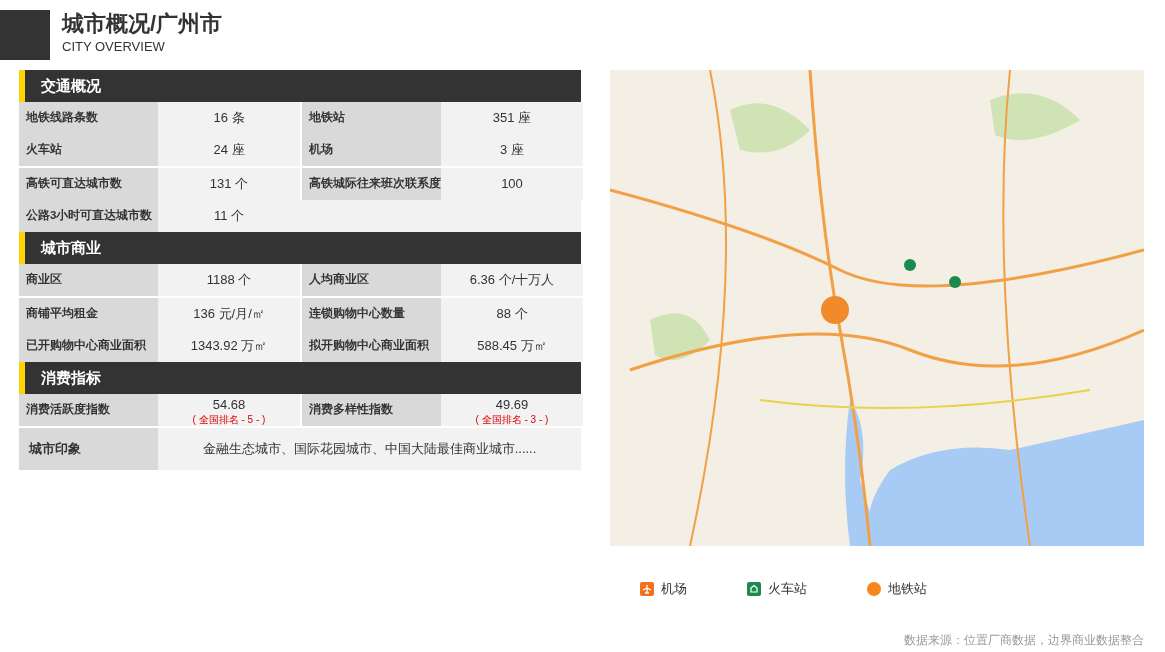 Image resolution: width=1165 pixels, height=652 pixels. Describe the element at coordinates (512, 405) in the screenshot. I see `value-text: 49.69` at that location.